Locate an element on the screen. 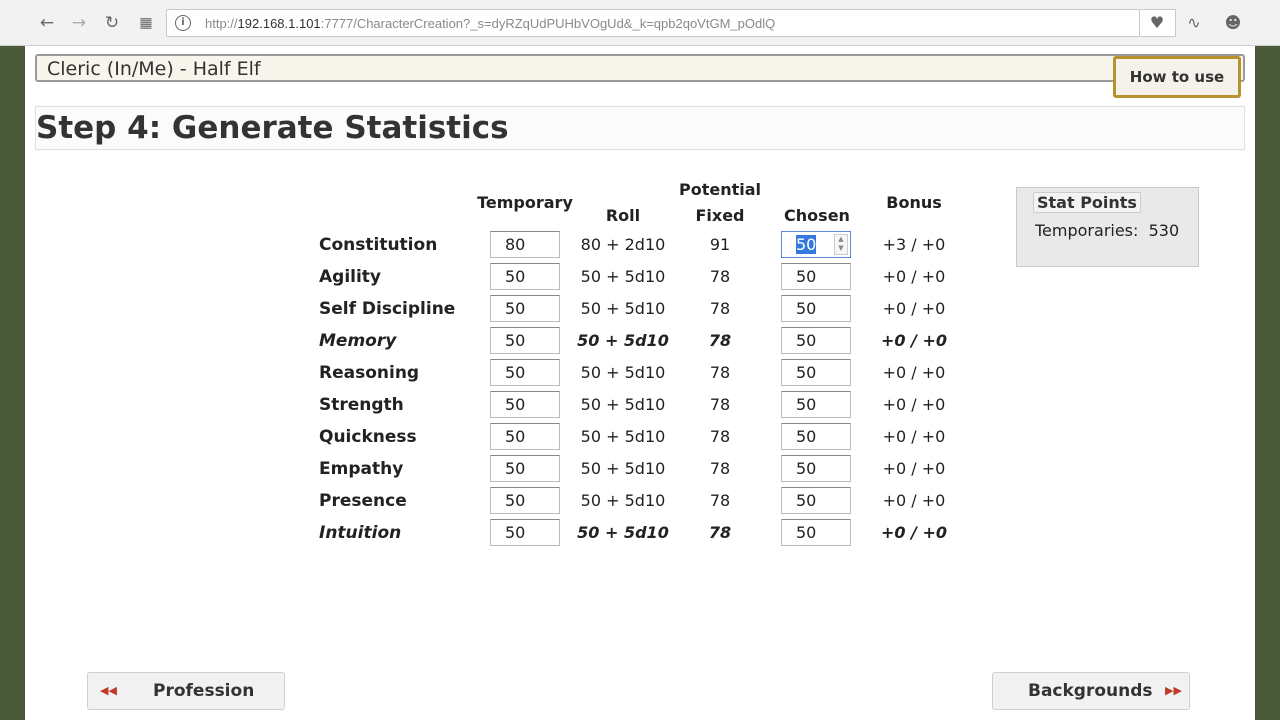 This screenshot has width=1280, height=720. temporaries-summary: Temporaries: 530 is located at coordinates (1107, 230).